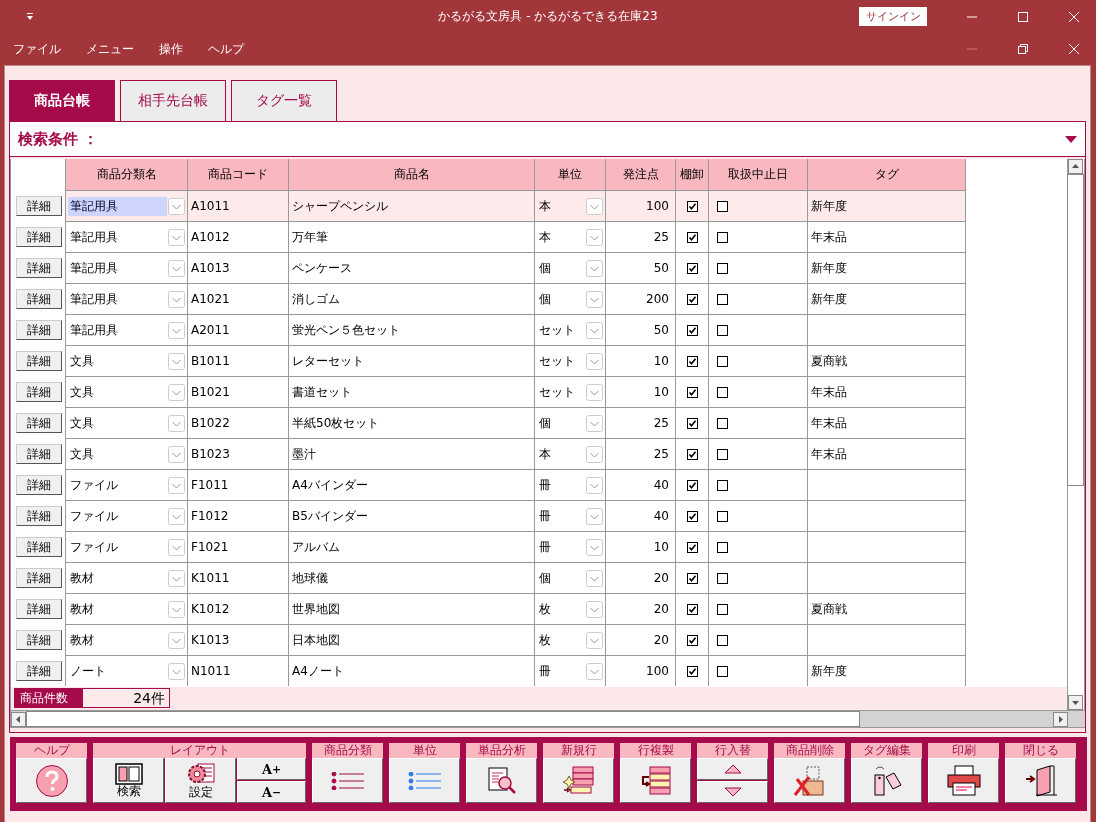 The width and height of the screenshot is (1096, 822). What do you see at coordinates (110, 49) in the screenshot?
I see `menu-item: メニュー` at bounding box center [110, 49].